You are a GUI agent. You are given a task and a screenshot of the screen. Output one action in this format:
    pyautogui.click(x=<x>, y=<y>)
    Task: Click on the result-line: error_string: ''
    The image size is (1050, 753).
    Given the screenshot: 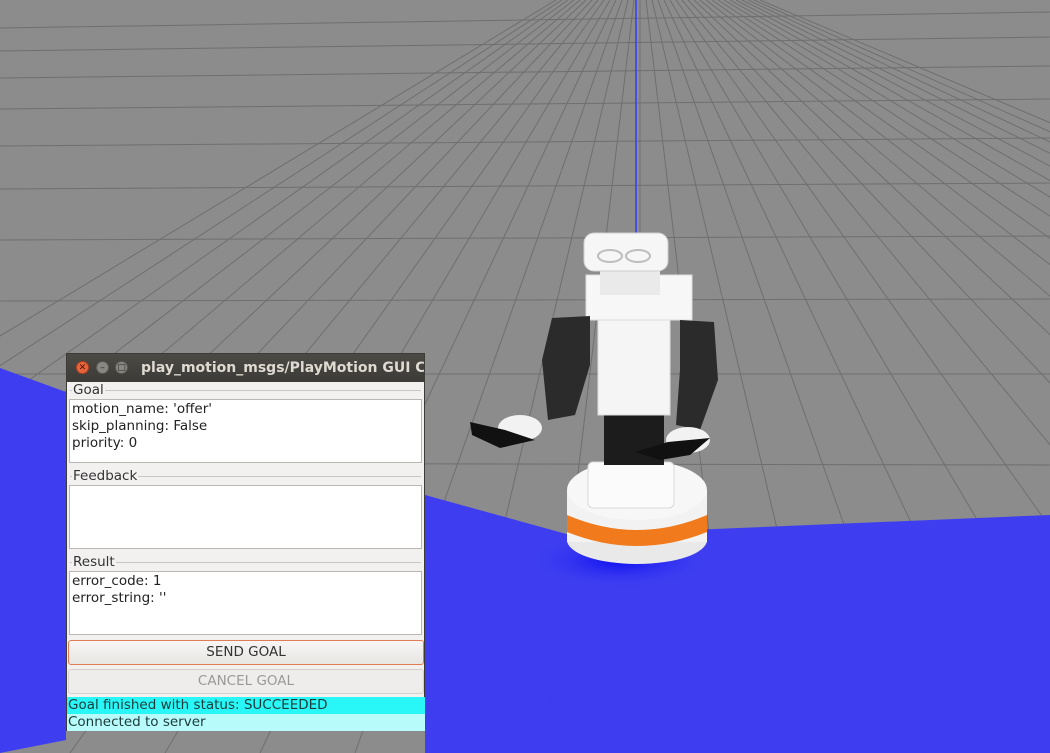 What is the action you would take?
    pyautogui.click(x=119, y=598)
    